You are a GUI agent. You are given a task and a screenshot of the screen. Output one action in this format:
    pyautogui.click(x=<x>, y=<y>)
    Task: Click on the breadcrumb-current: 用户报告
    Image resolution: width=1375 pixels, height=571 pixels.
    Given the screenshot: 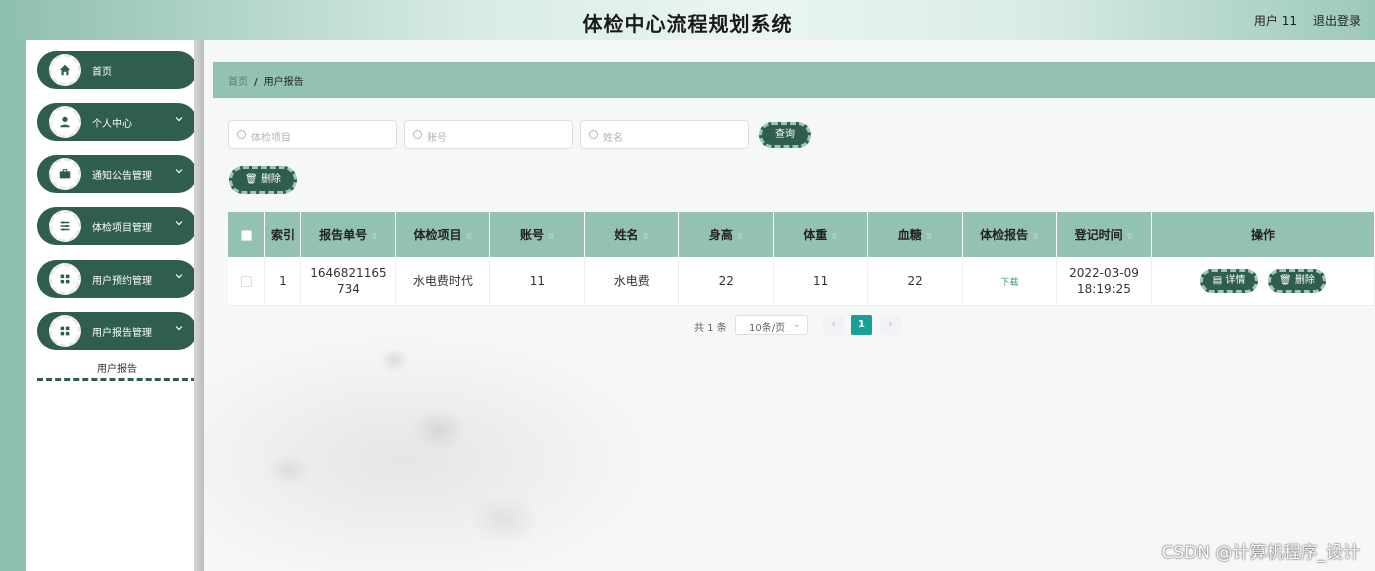 What is the action you would take?
    pyautogui.click(x=283, y=82)
    